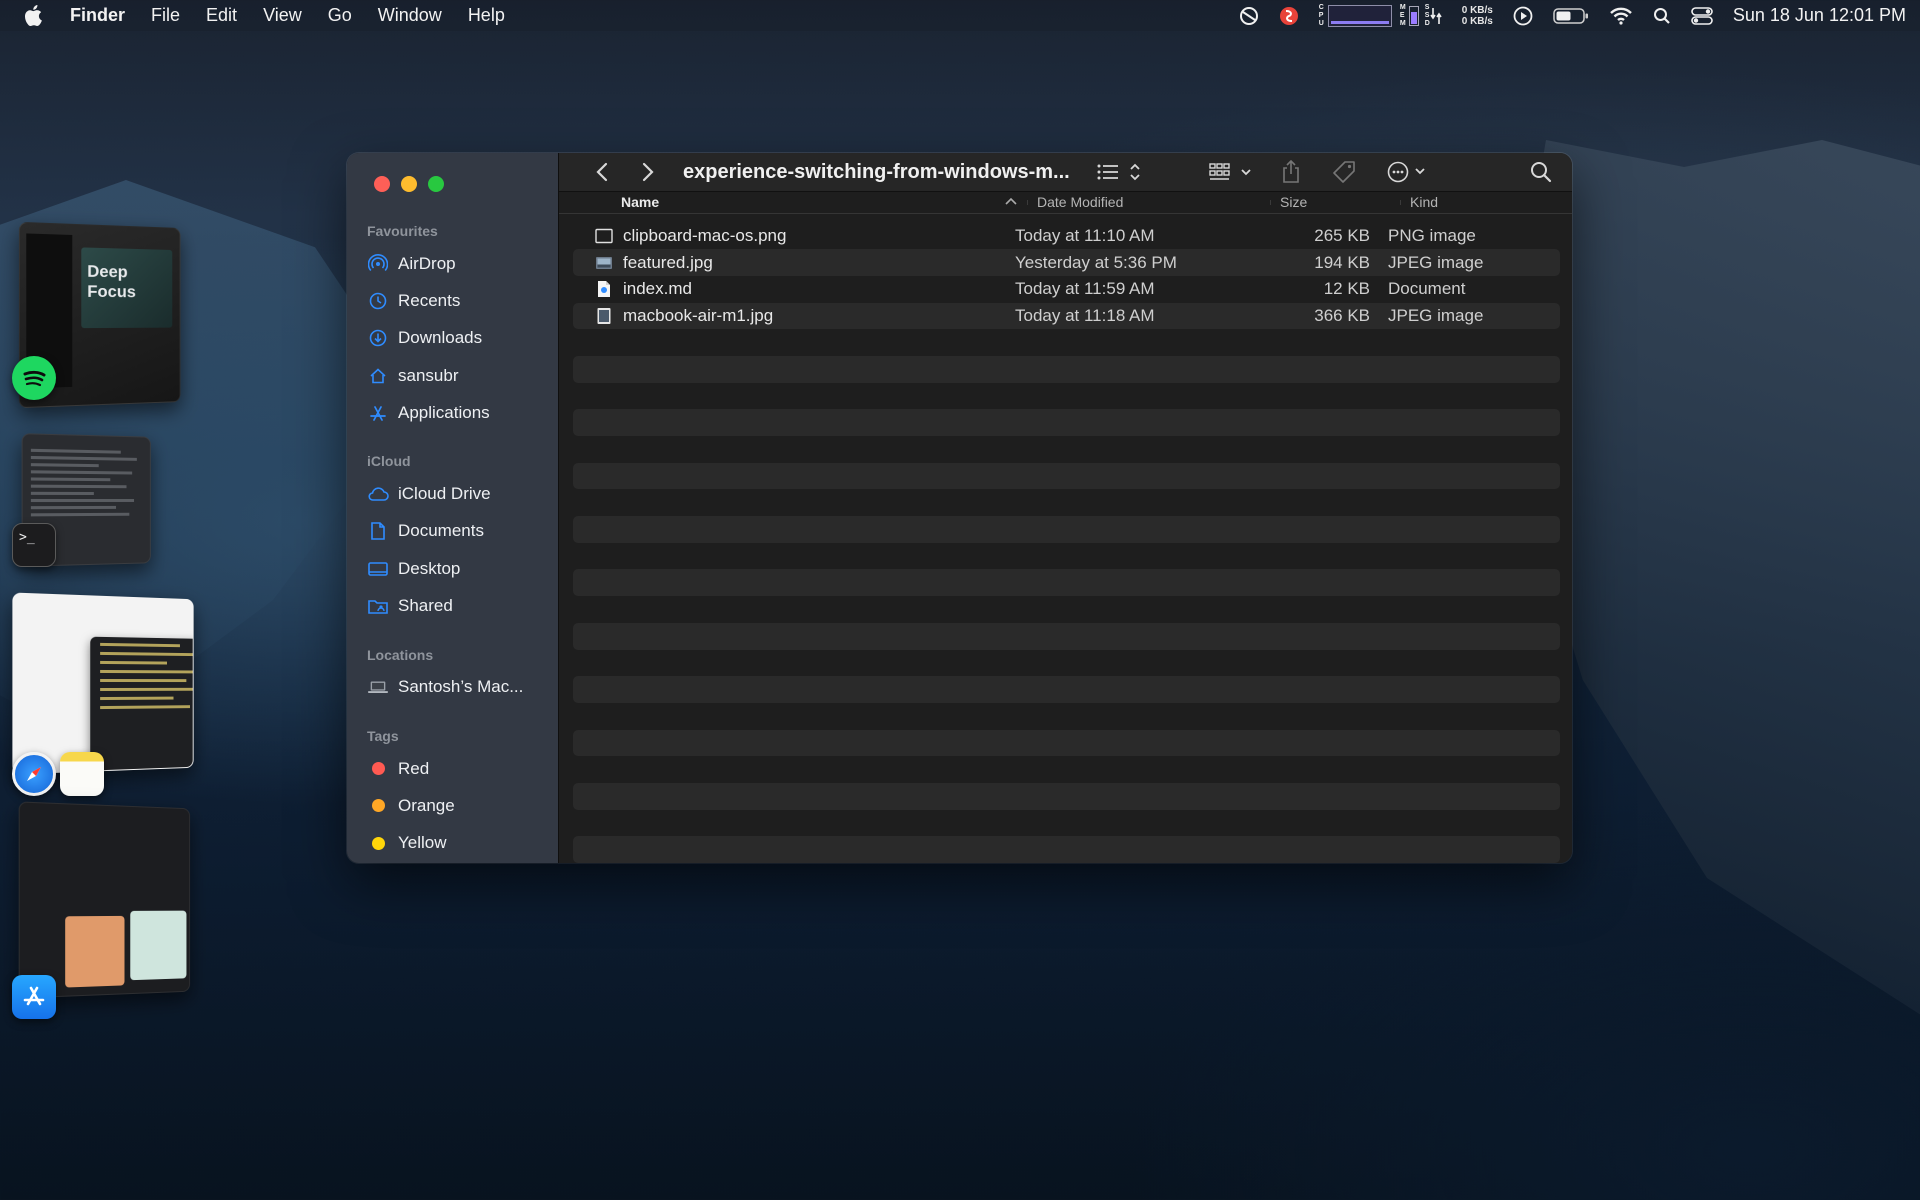 The height and width of the screenshot is (1200, 1920). What do you see at coordinates (1523, 16) in the screenshot?
I see `play-icon` at bounding box center [1523, 16].